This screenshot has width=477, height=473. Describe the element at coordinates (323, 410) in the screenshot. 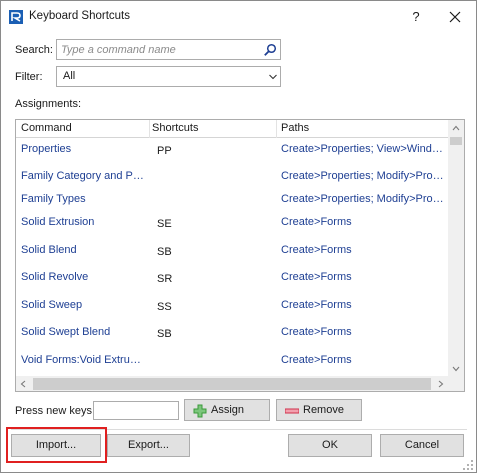

I see `remove-label: Remove` at that location.